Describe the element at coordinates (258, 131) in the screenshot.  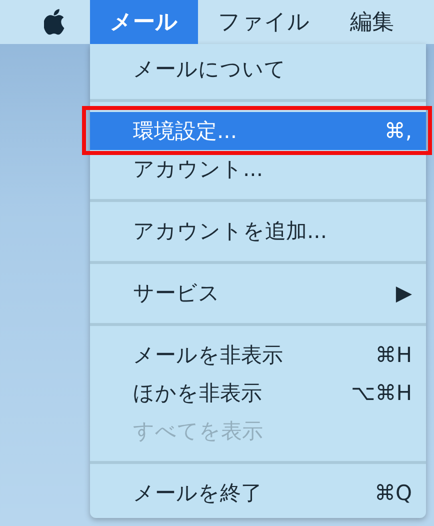
I see `menu-item: 環境設定... ⌘,` at that location.